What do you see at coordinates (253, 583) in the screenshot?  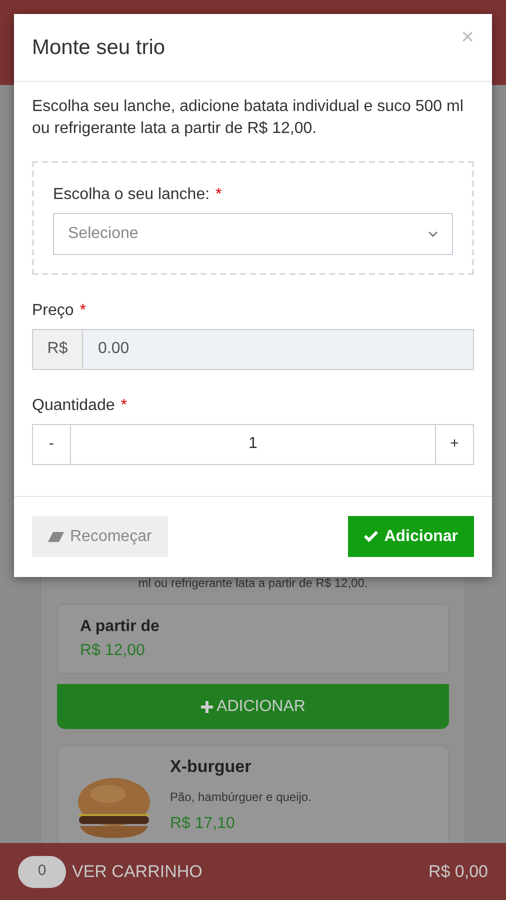 I see `offer-text: ml ou refrigerante lata a partir de R$ 12,00.` at bounding box center [253, 583].